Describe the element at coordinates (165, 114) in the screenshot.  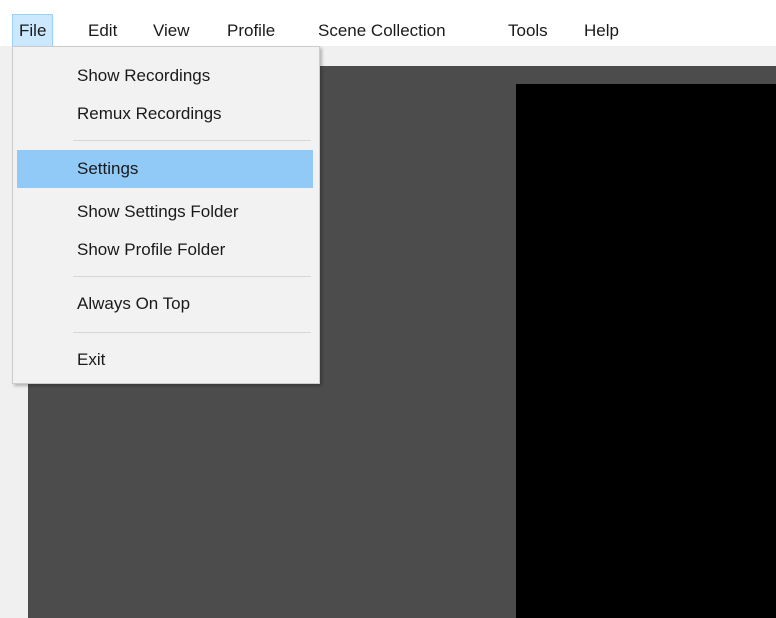
I see `menu-item-remux-recordings: Remux Recordings` at that location.